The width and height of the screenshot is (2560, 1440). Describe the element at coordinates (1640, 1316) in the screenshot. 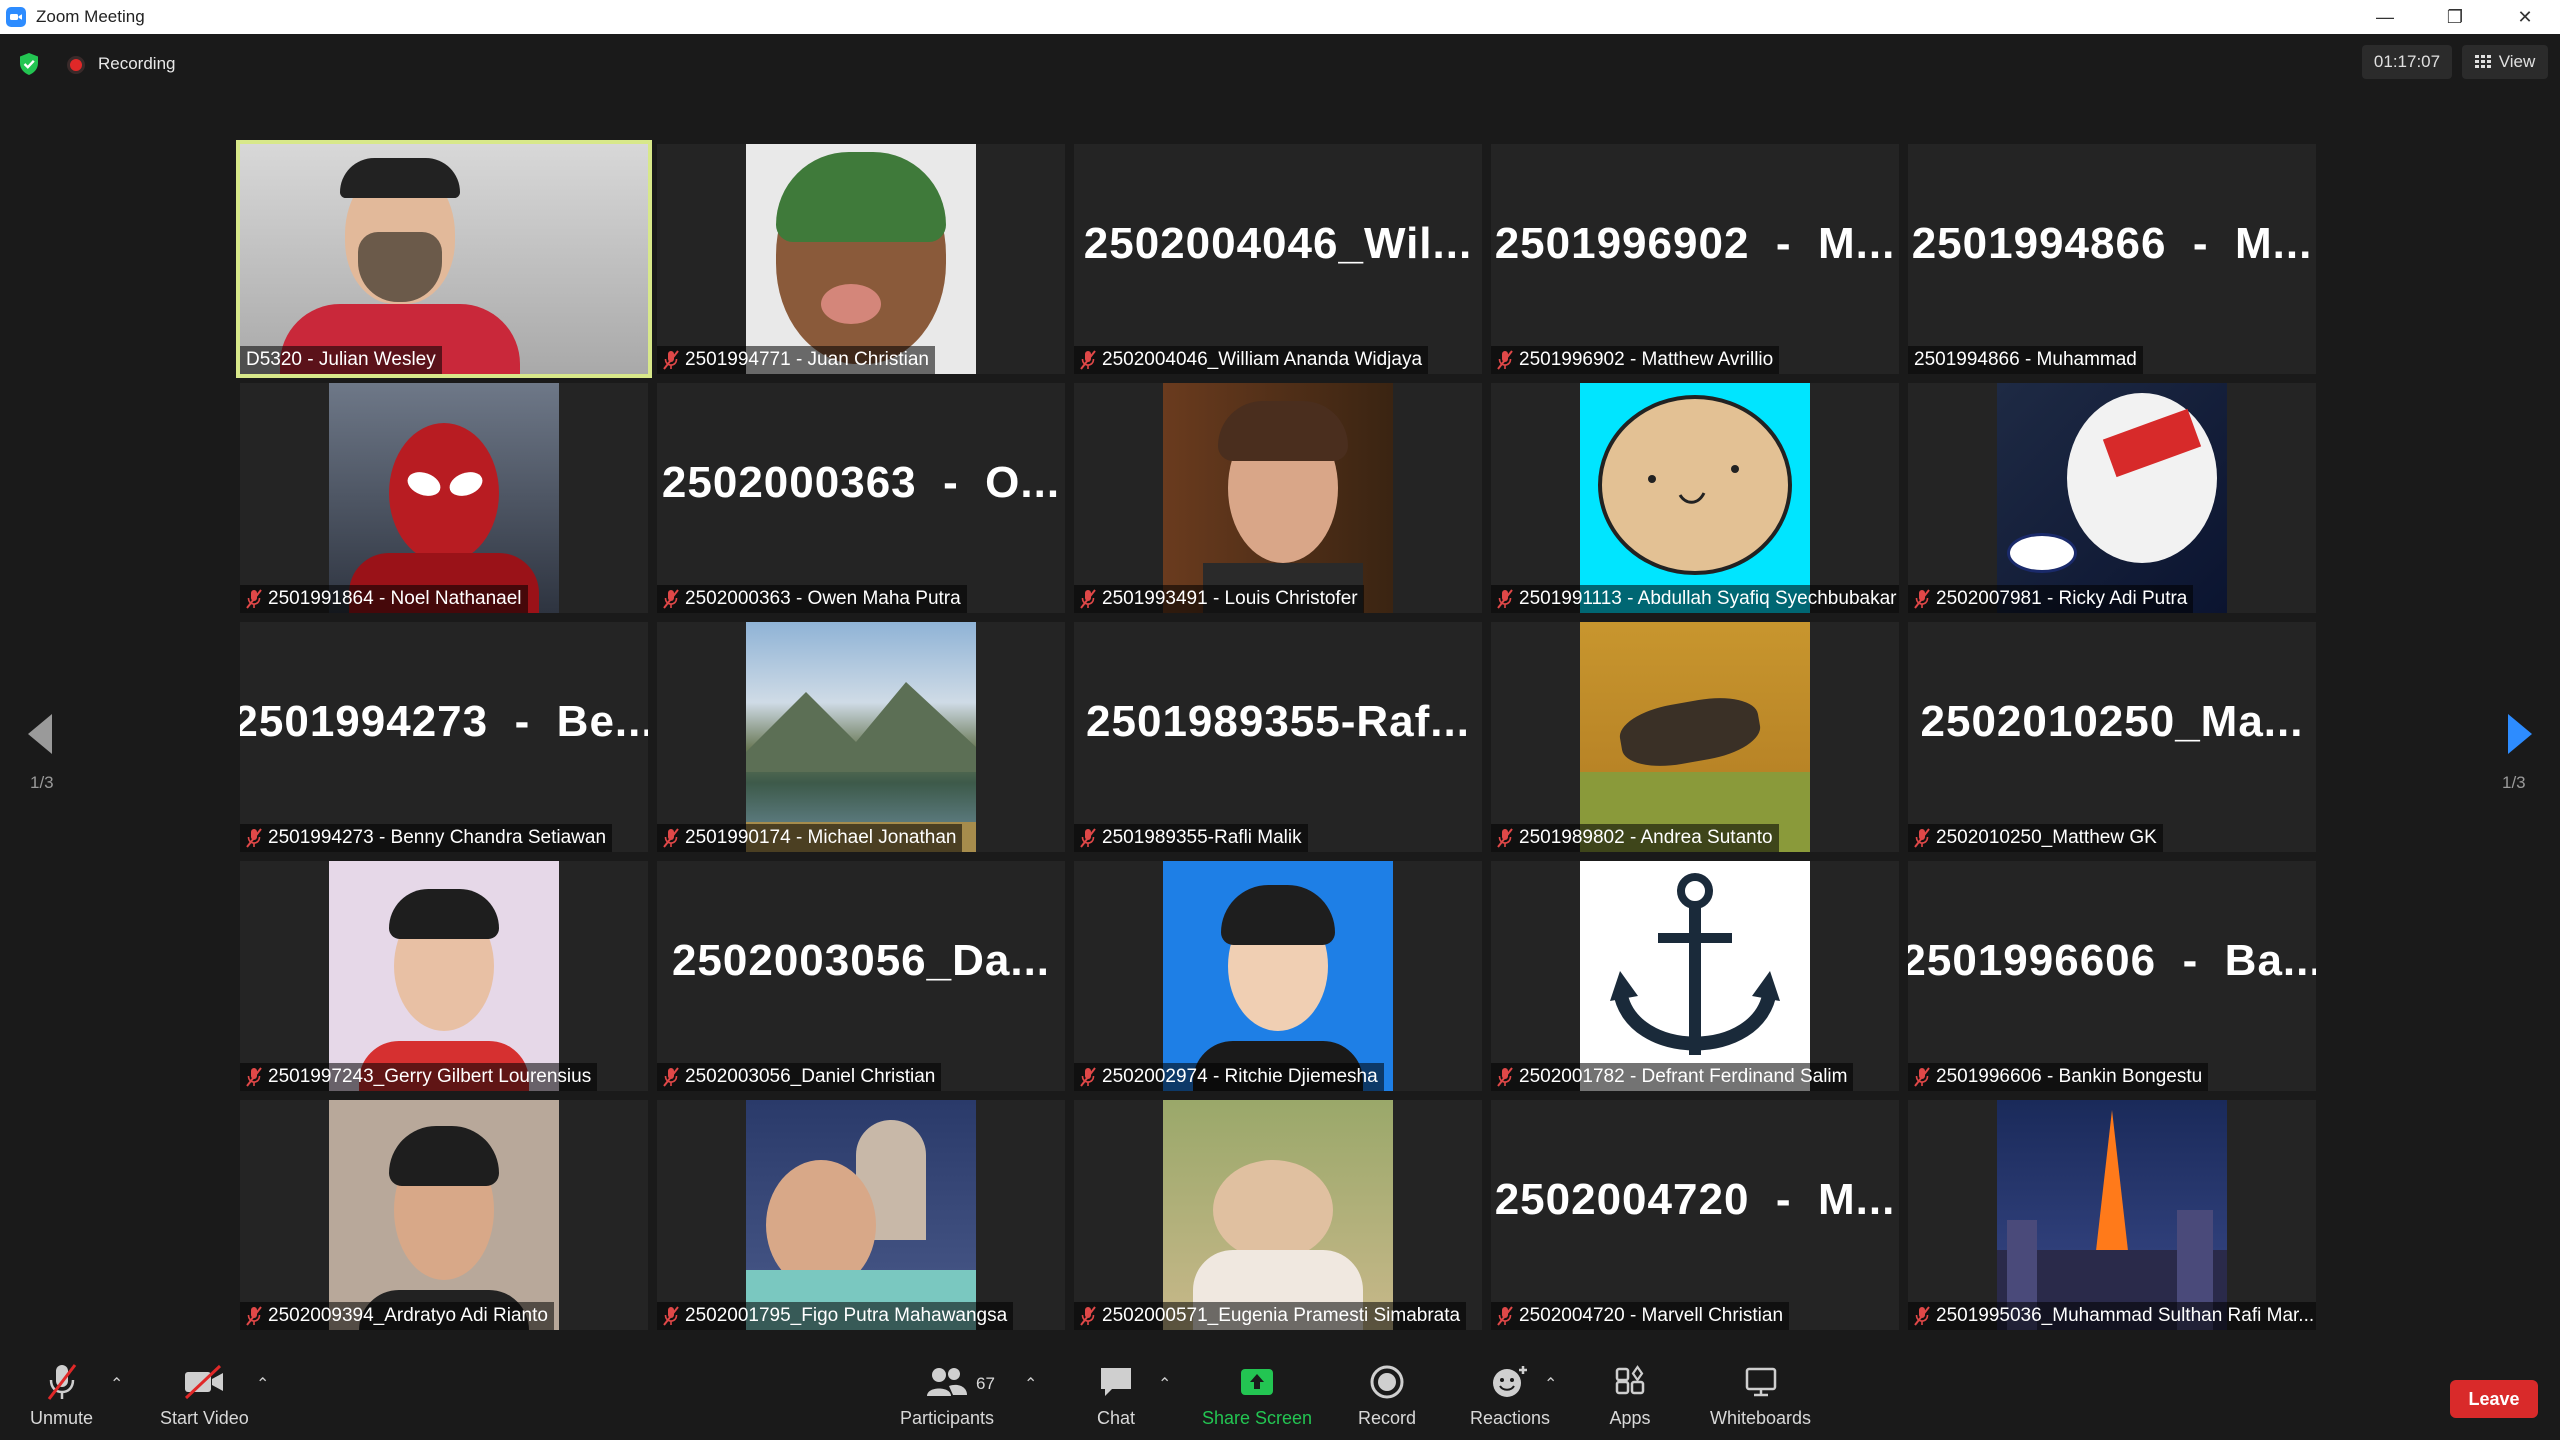

I see `participant-label: 2502004720 - Marvell Christian` at that location.